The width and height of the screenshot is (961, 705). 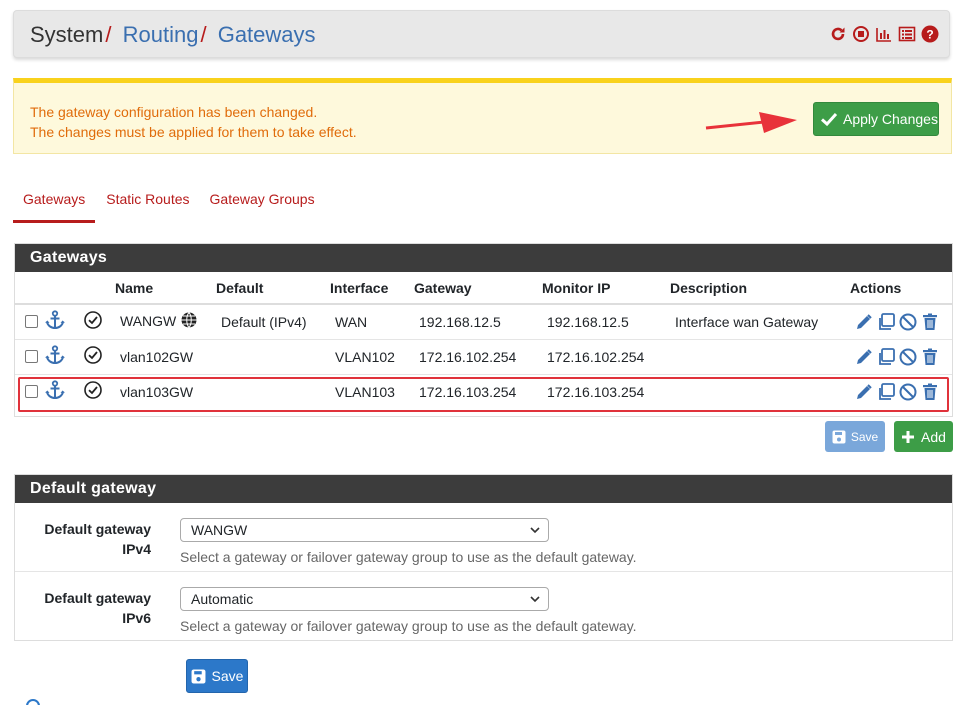 I want to click on tab-static-routes: Static Routes, so click(x=147, y=203).